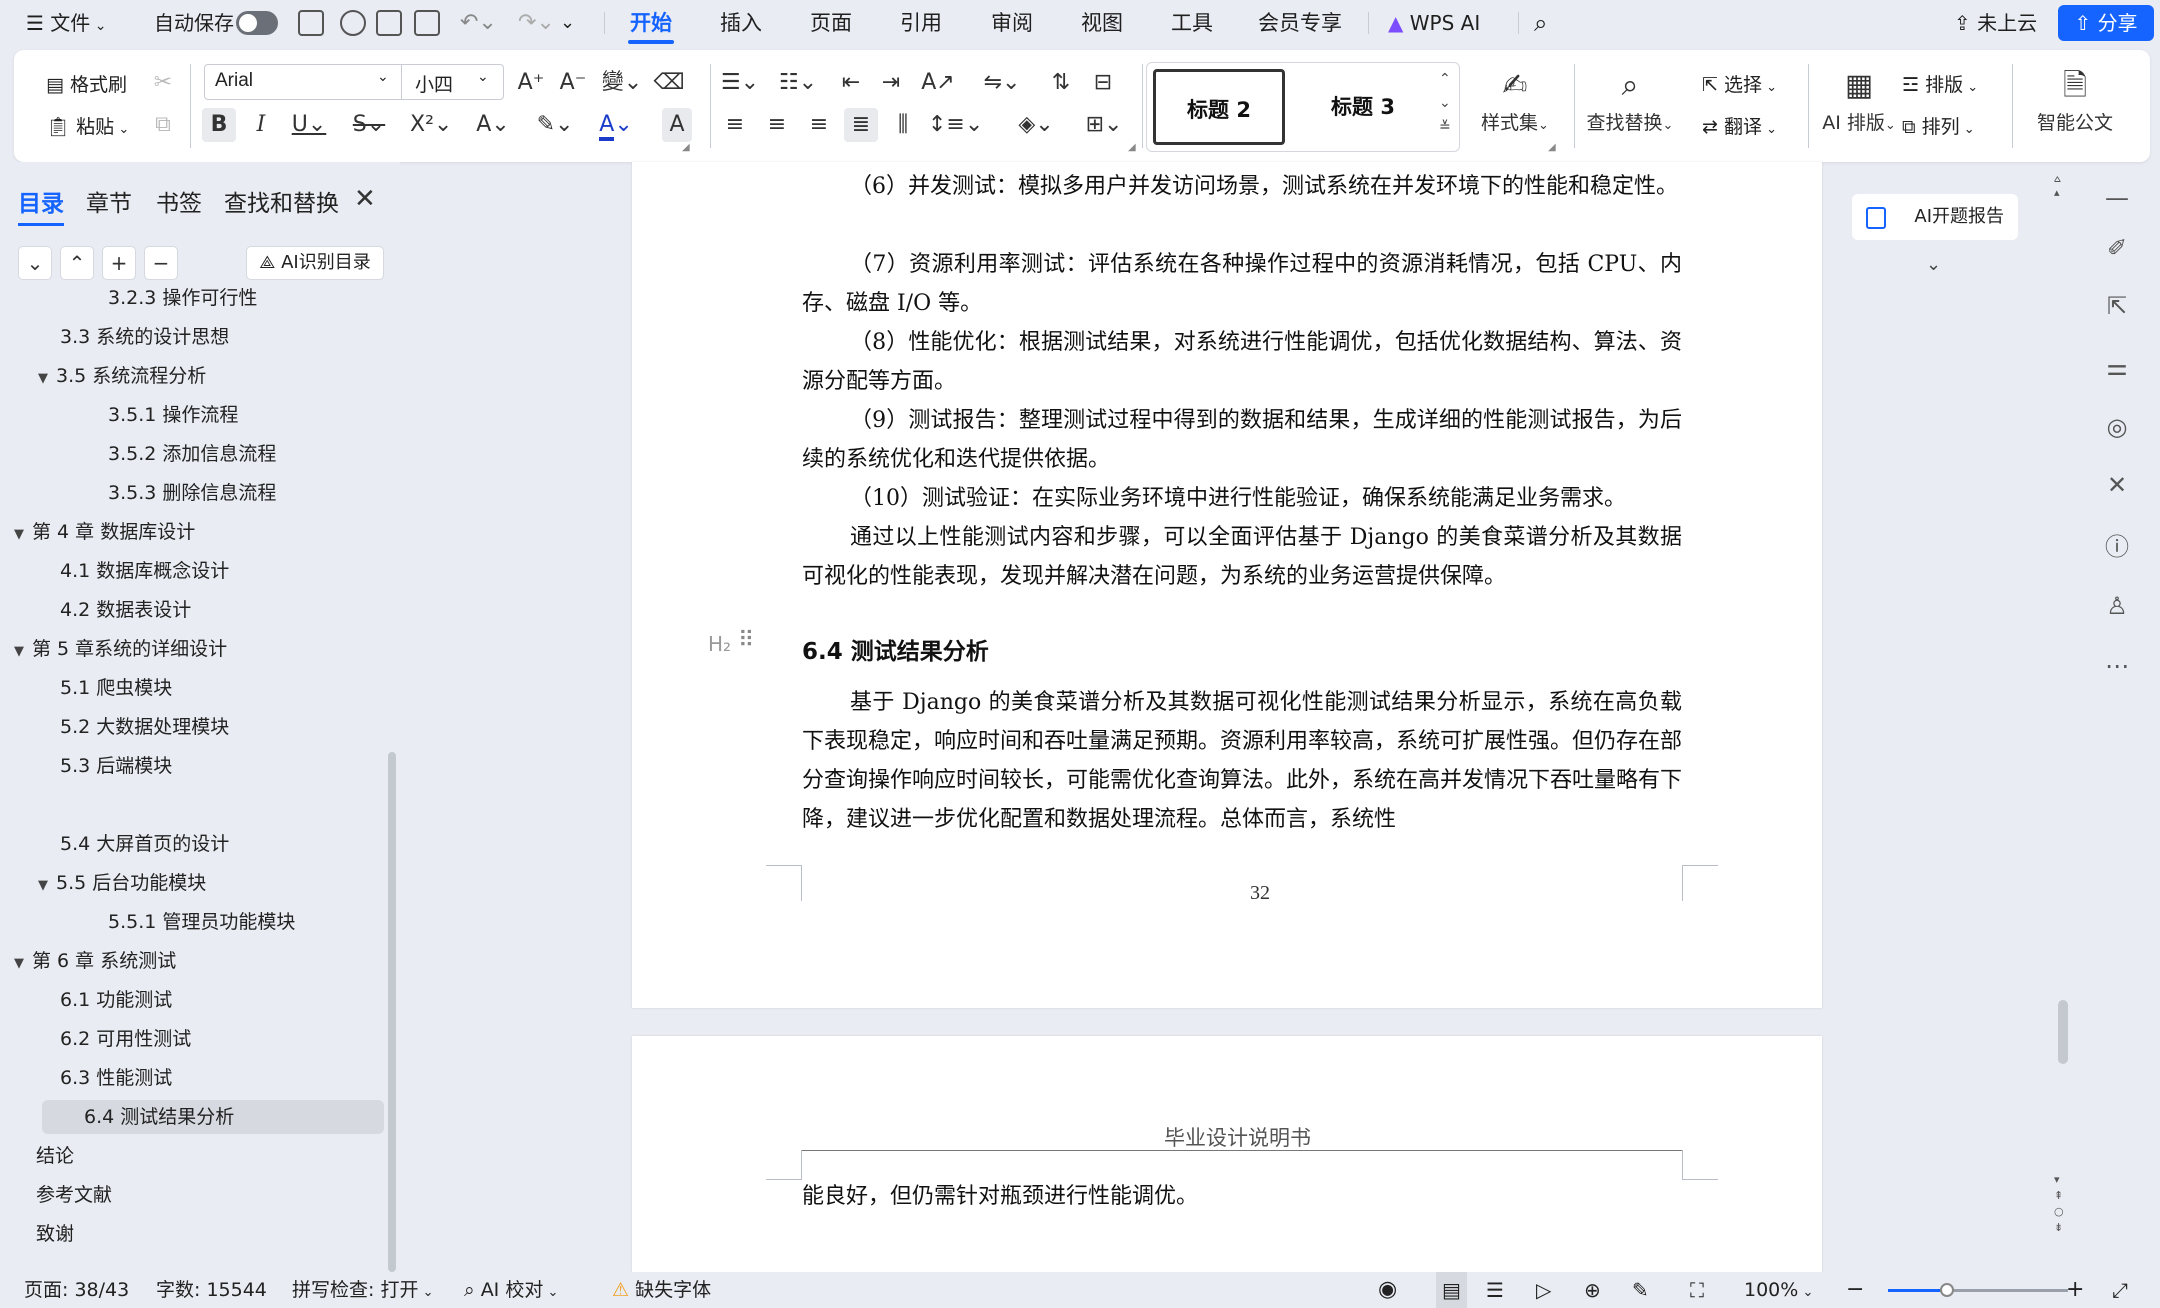  Describe the element at coordinates (741, 23) in the screenshot. I see `tab-insert: 插入` at that location.